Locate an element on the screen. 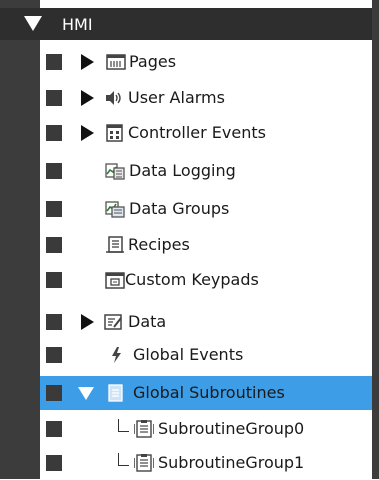 The width and height of the screenshot is (379, 480). tree-item-custom-keypads: Custom Keypads is located at coordinates (206, 280).